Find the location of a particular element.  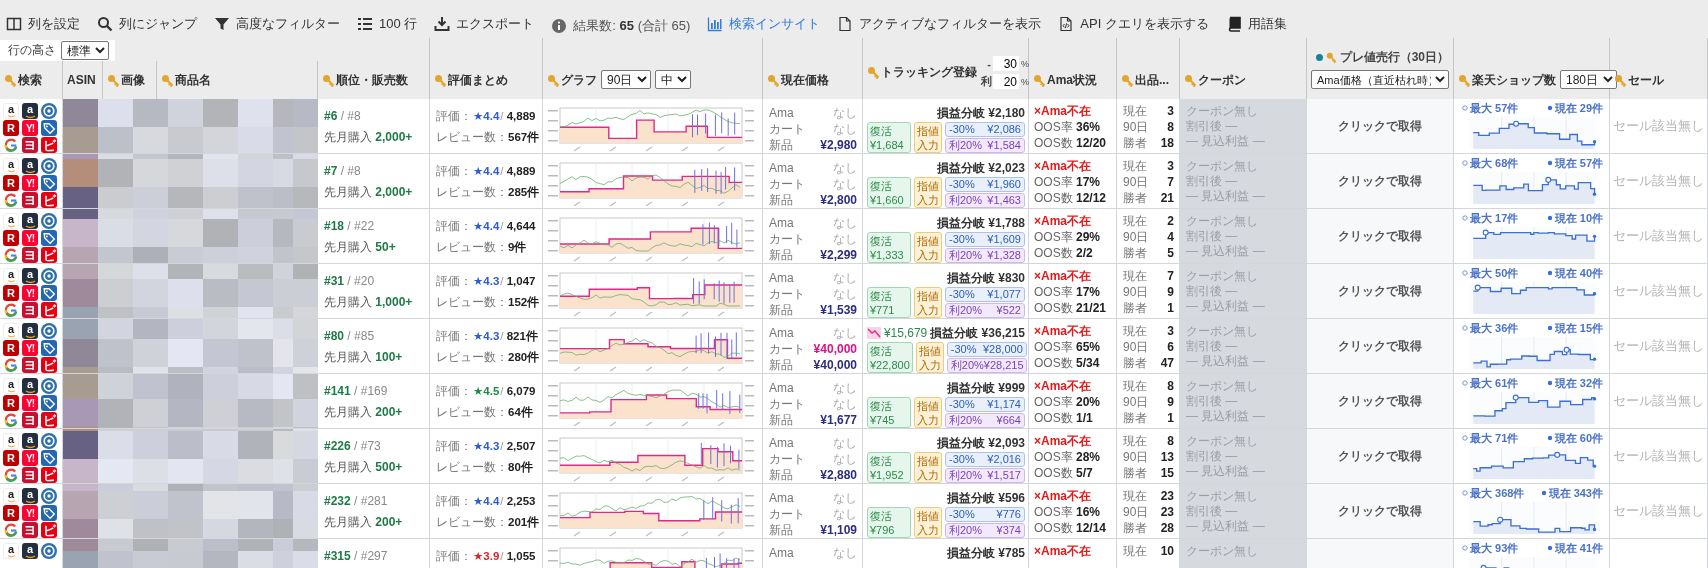

column-header: トラッキング登録 is located at coordinates (929, 72).